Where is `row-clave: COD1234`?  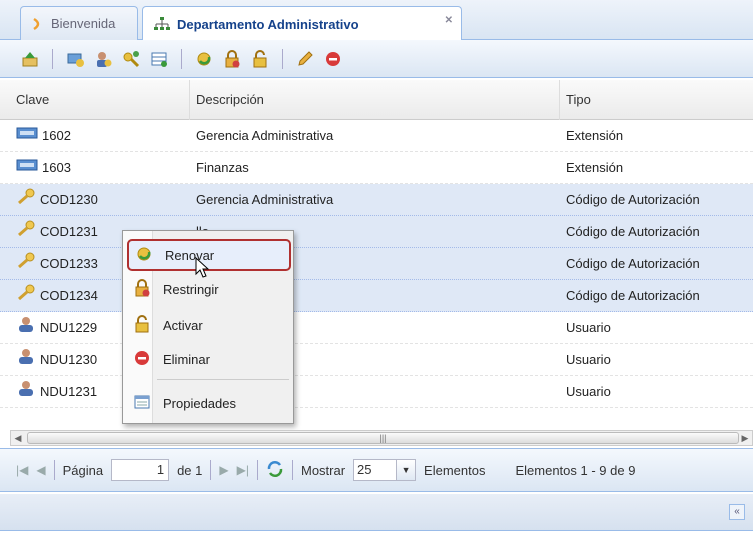 row-clave: COD1234 is located at coordinates (69, 295).